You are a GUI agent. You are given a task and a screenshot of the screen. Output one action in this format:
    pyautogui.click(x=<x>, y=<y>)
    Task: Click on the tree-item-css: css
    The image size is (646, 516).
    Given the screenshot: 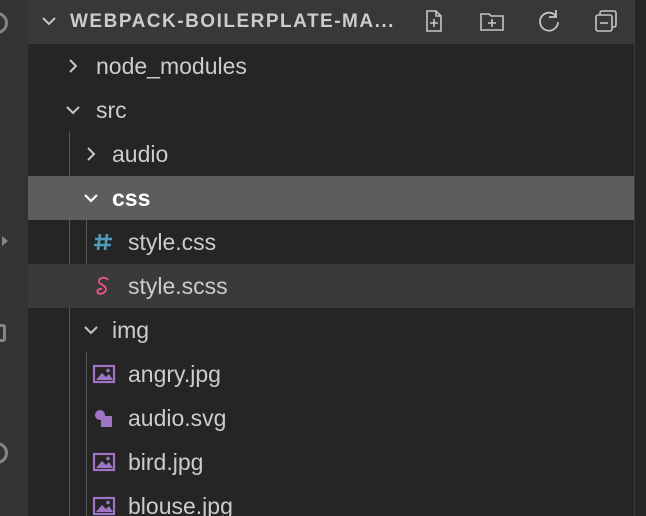 What is the action you would take?
    pyautogui.click(x=331, y=198)
    